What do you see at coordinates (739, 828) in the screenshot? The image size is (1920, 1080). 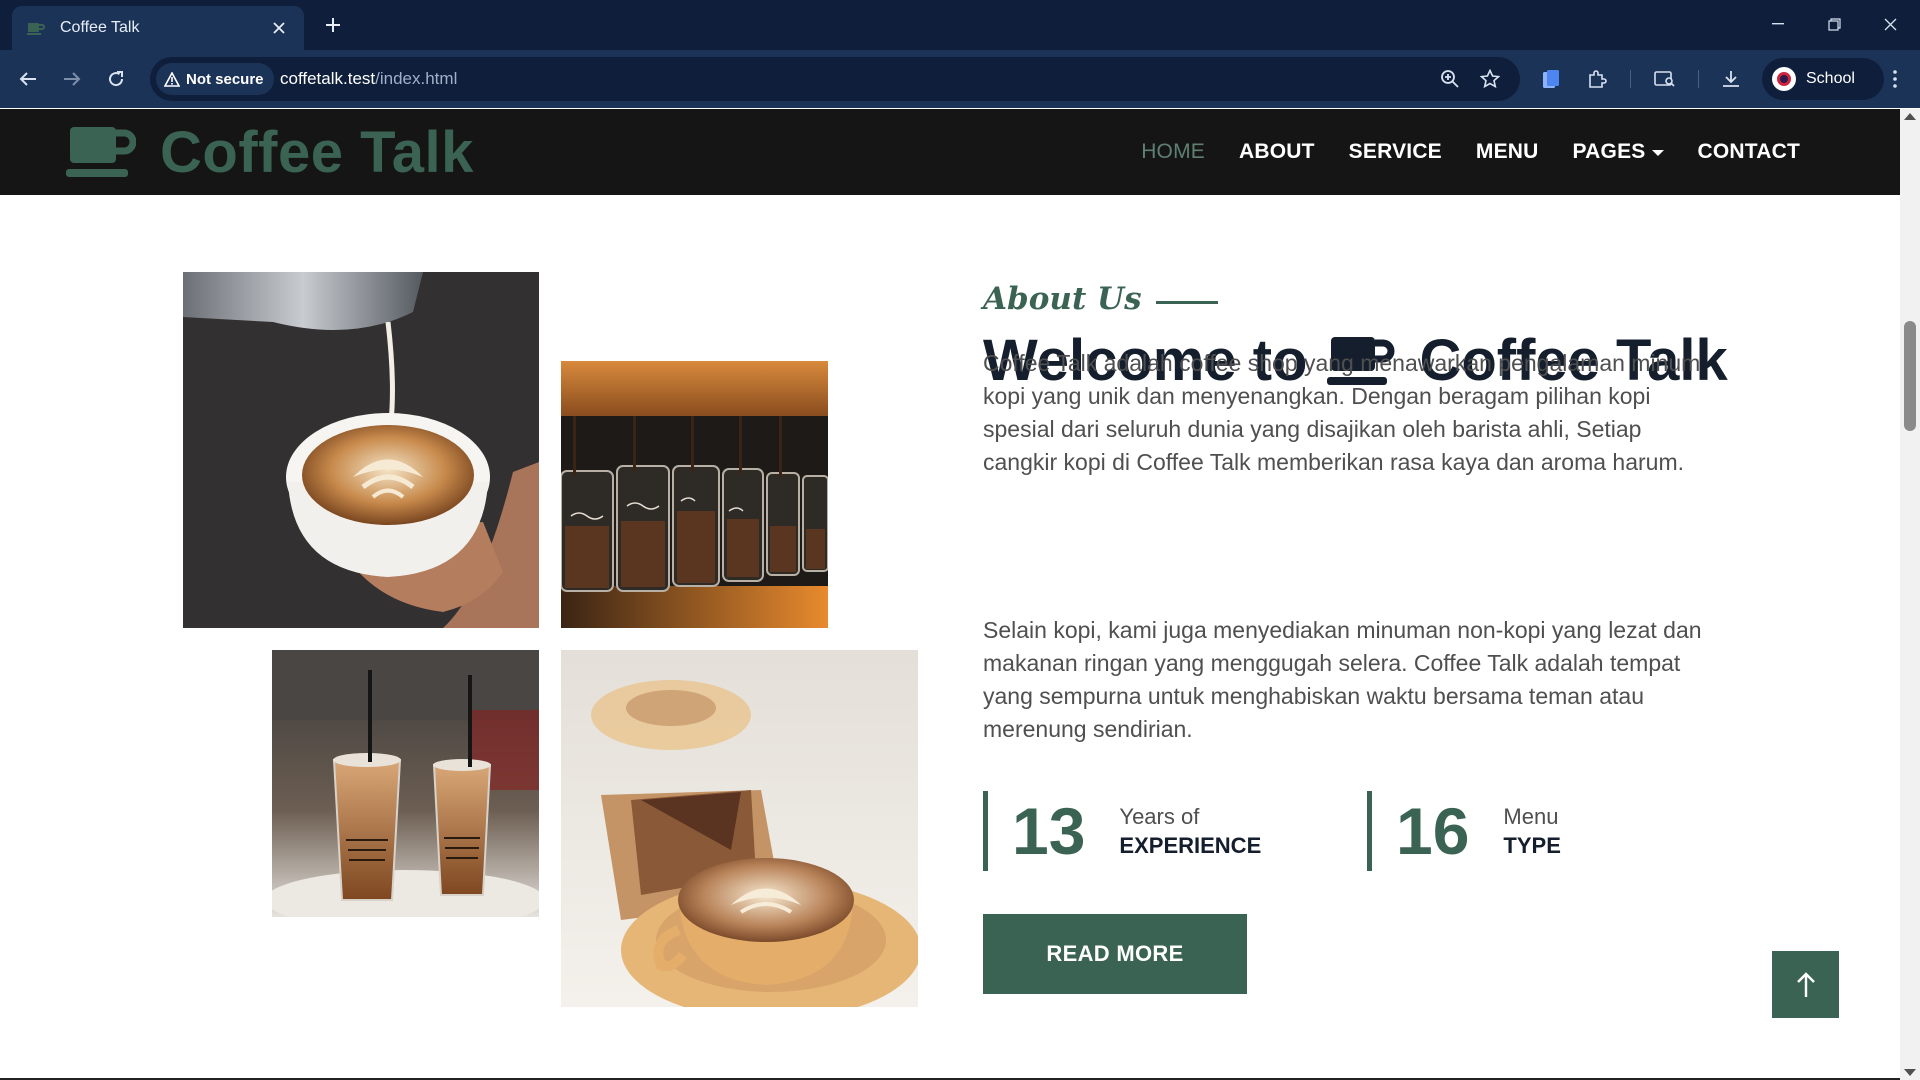 I see `latte-cake-image` at bounding box center [739, 828].